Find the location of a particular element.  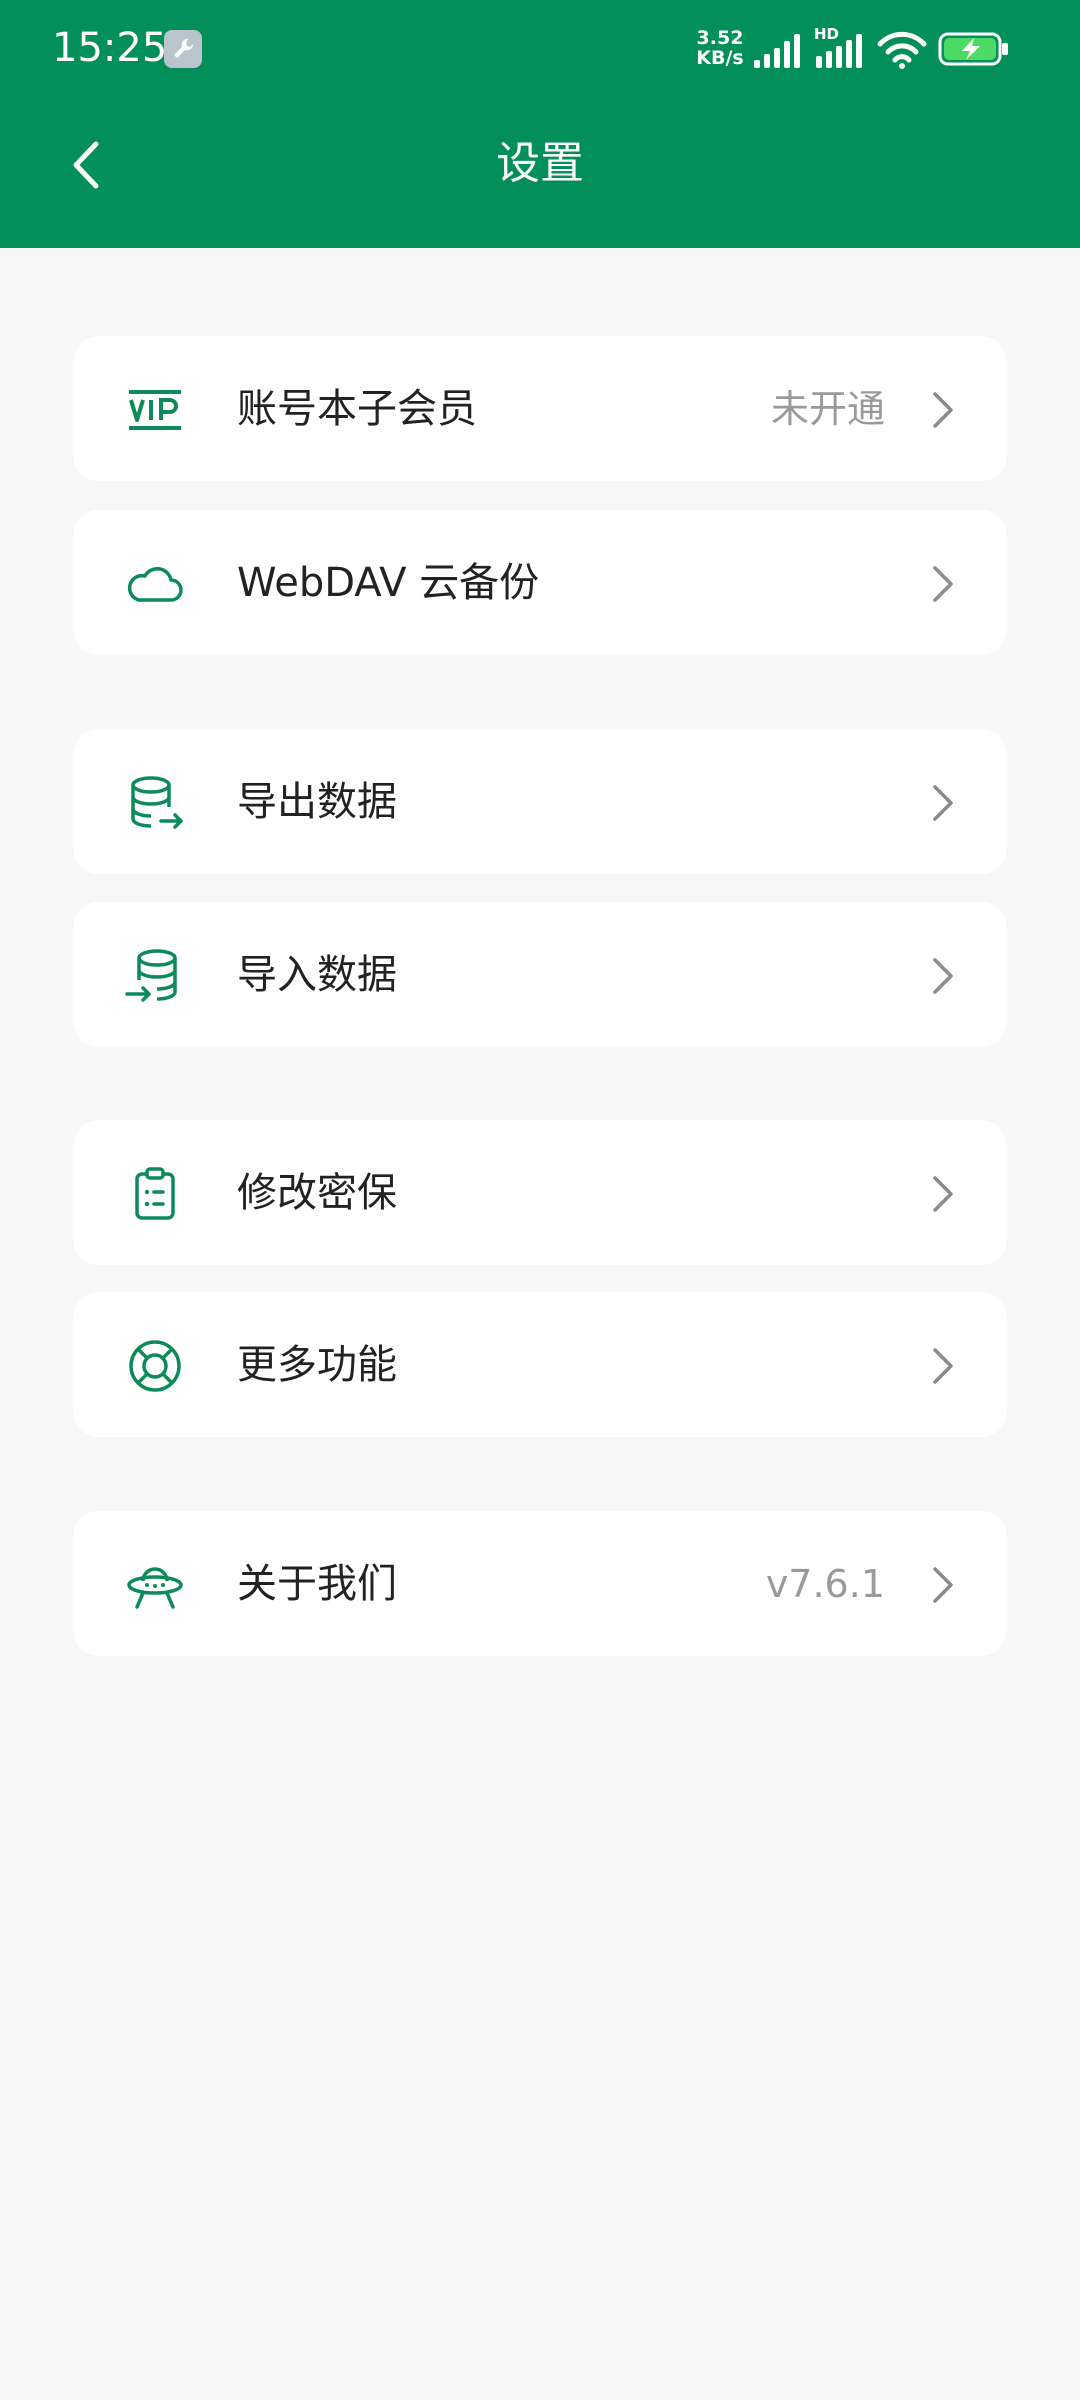

settings-item-import: 导入数据 is located at coordinates (540, 974).